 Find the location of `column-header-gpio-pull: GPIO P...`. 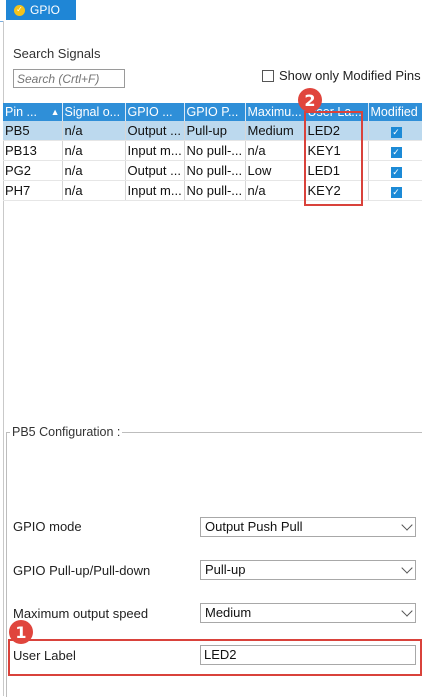

column-header-gpio-pull: GPIO P... is located at coordinates (215, 112).